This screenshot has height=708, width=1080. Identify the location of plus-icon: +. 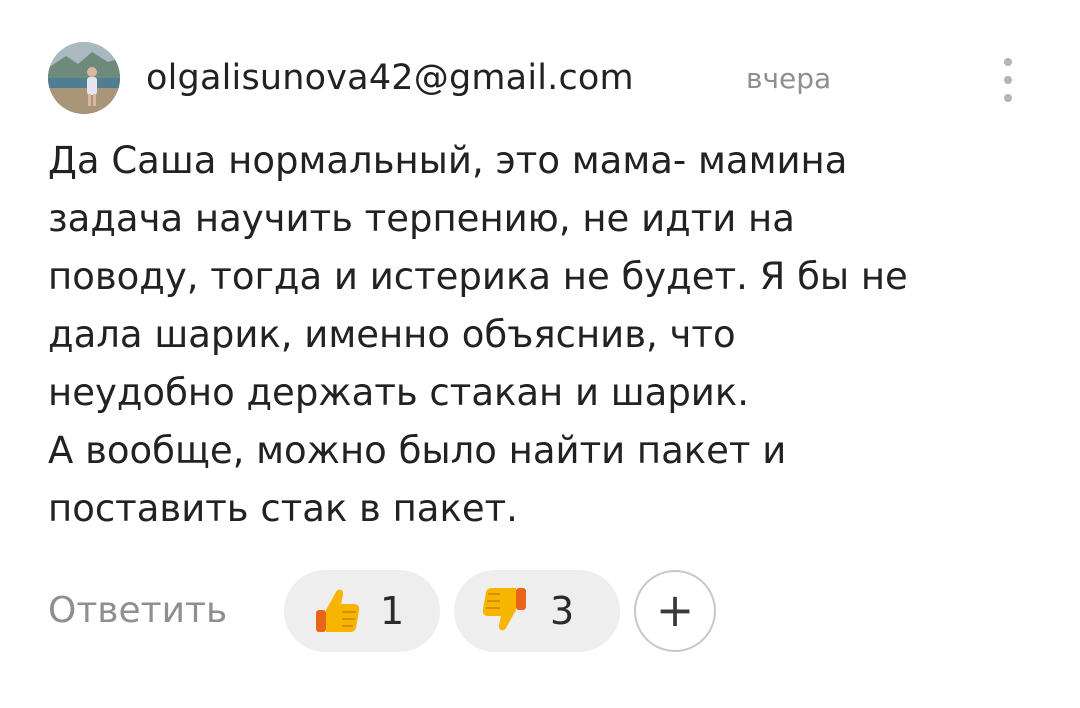
(675, 610).